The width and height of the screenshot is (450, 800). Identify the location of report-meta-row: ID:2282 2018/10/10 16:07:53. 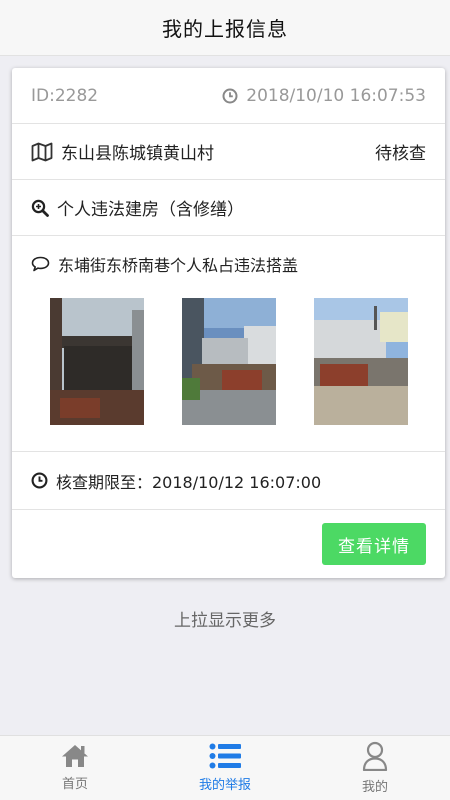
(228, 96).